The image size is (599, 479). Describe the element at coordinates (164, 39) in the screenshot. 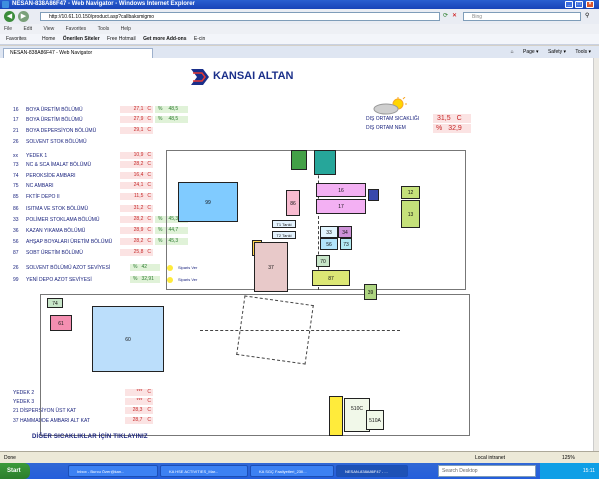

I see `fav-addons-link: Get more Add-ons` at that location.